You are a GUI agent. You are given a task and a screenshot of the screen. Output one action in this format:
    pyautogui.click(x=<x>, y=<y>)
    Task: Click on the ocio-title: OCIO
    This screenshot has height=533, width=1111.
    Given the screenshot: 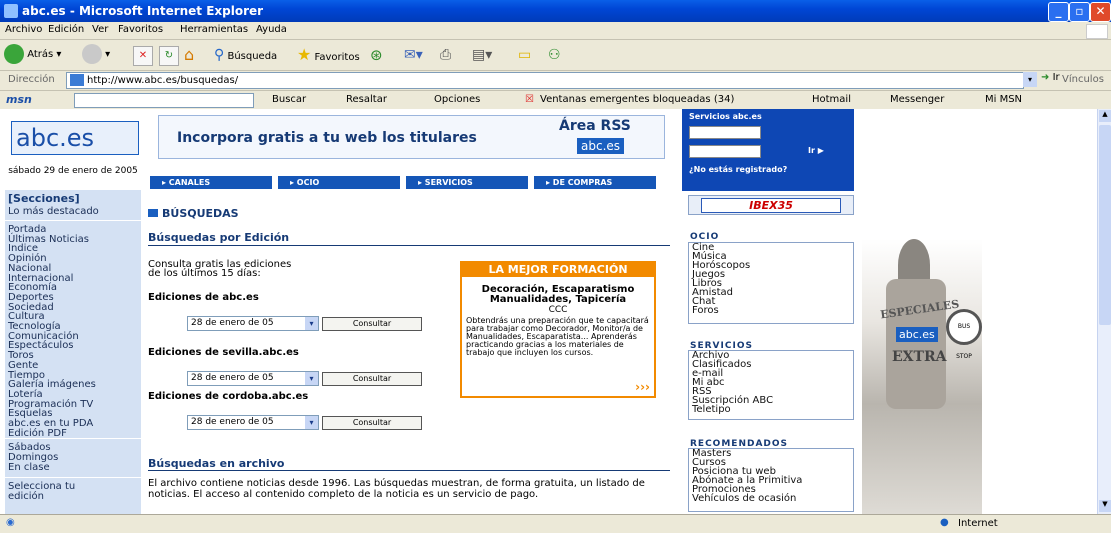 What is the action you would take?
    pyautogui.click(x=705, y=237)
    